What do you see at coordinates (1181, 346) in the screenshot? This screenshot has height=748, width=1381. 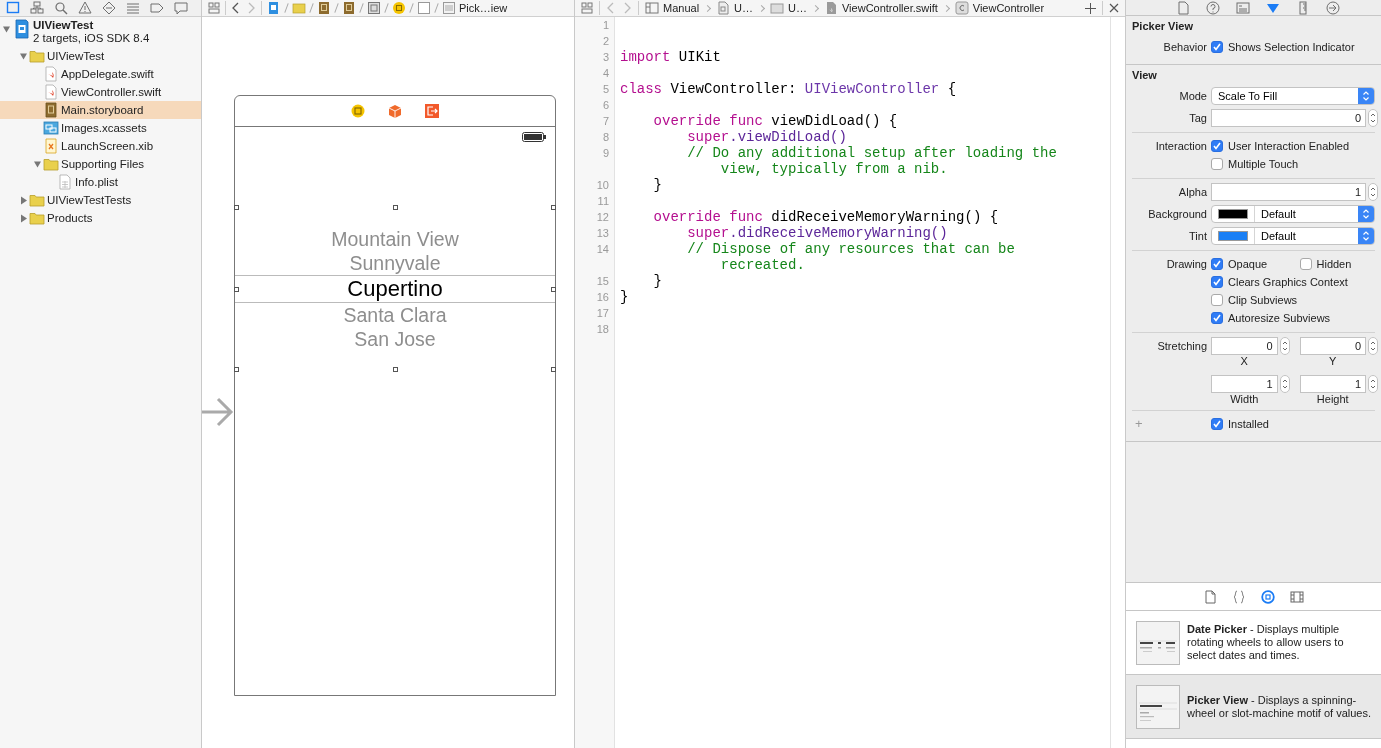 I see `field-label: Stretching` at bounding box center [1181, 346].